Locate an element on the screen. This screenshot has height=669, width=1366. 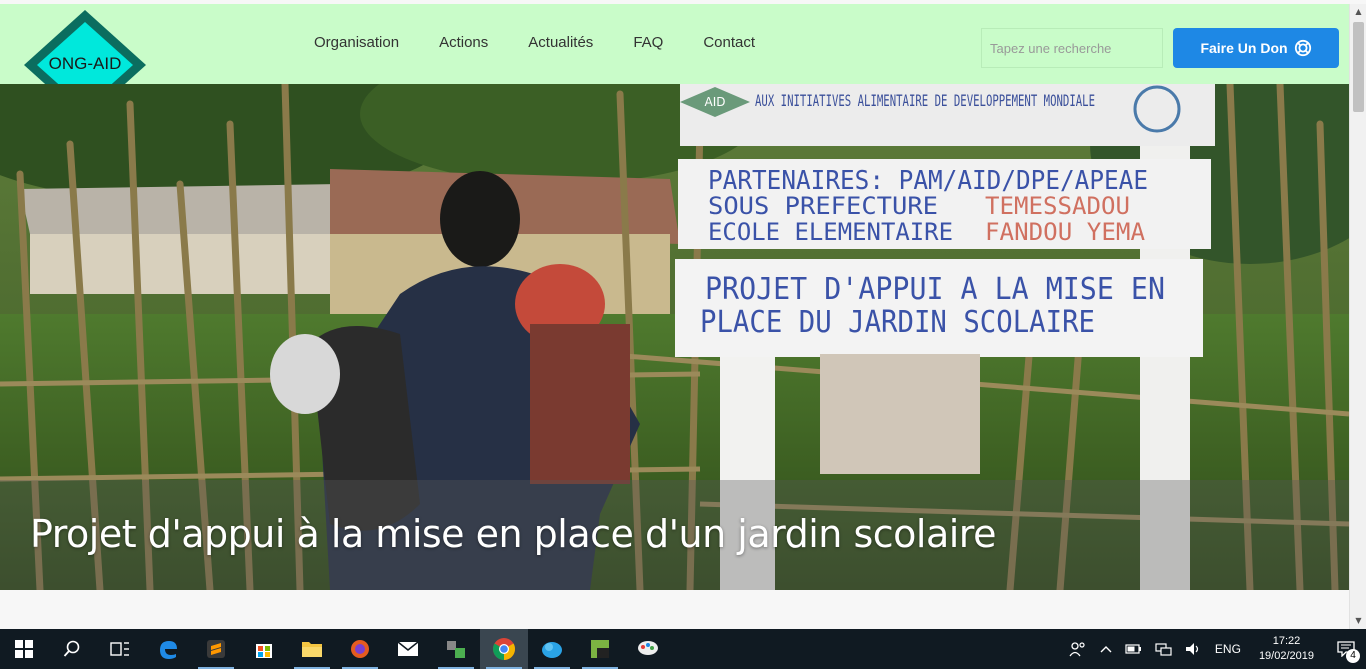
action-center-button: 4 is located at coordinates (1346, 649).